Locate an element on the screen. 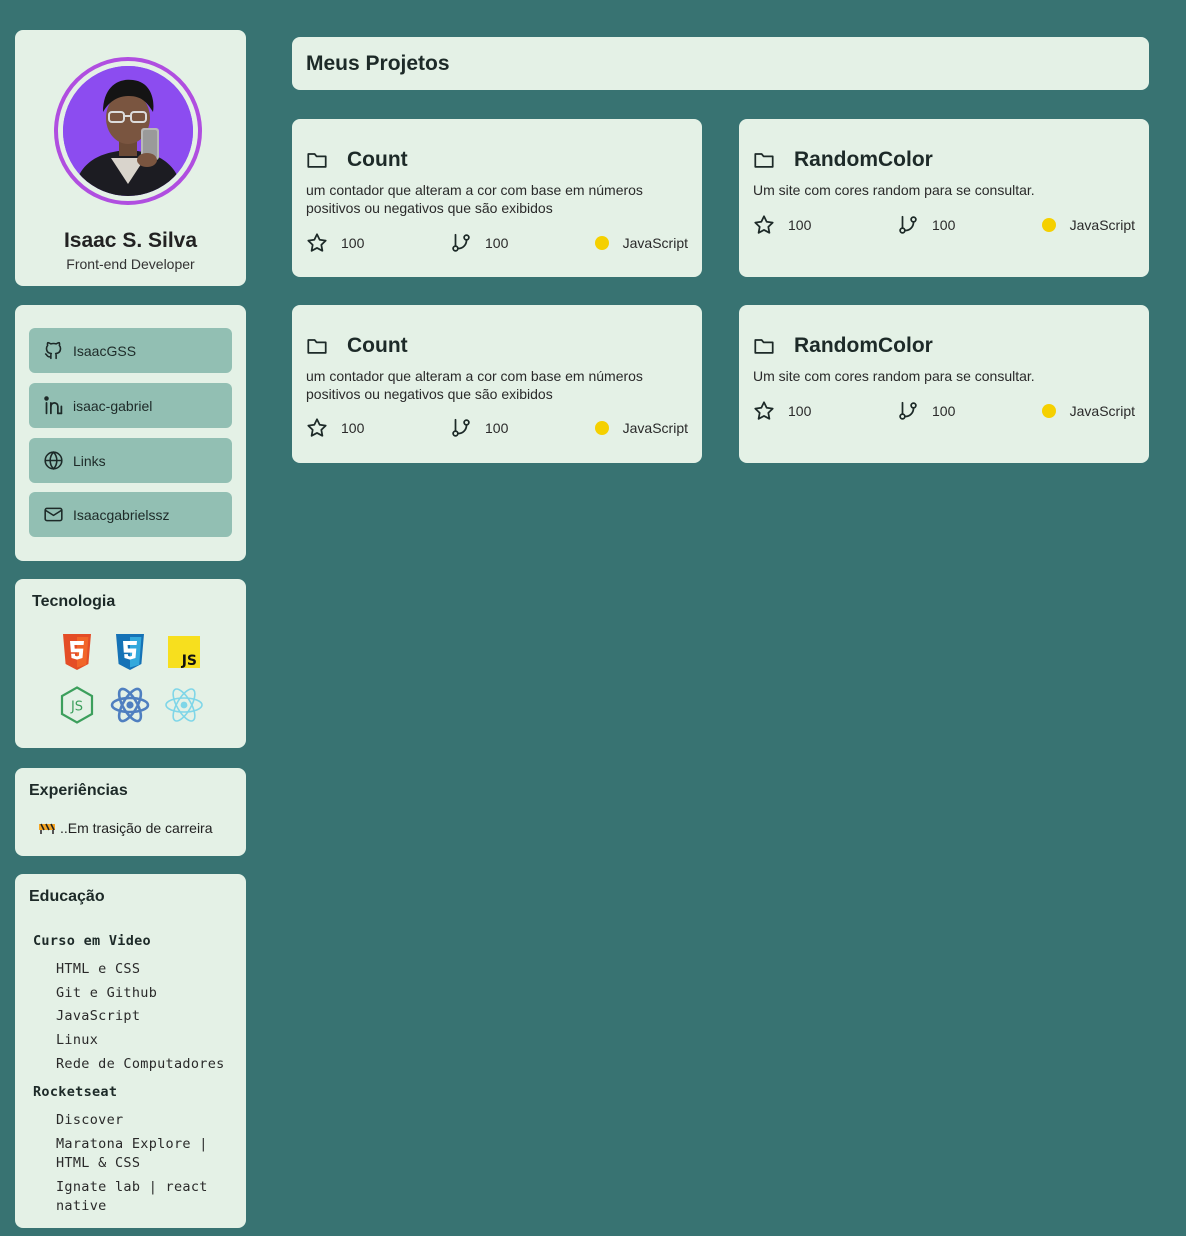 Image resolution: width=1186 pixels, height=1236 pixels. profile-name: Isaac S. Silva is located at coordinates (130, 240).